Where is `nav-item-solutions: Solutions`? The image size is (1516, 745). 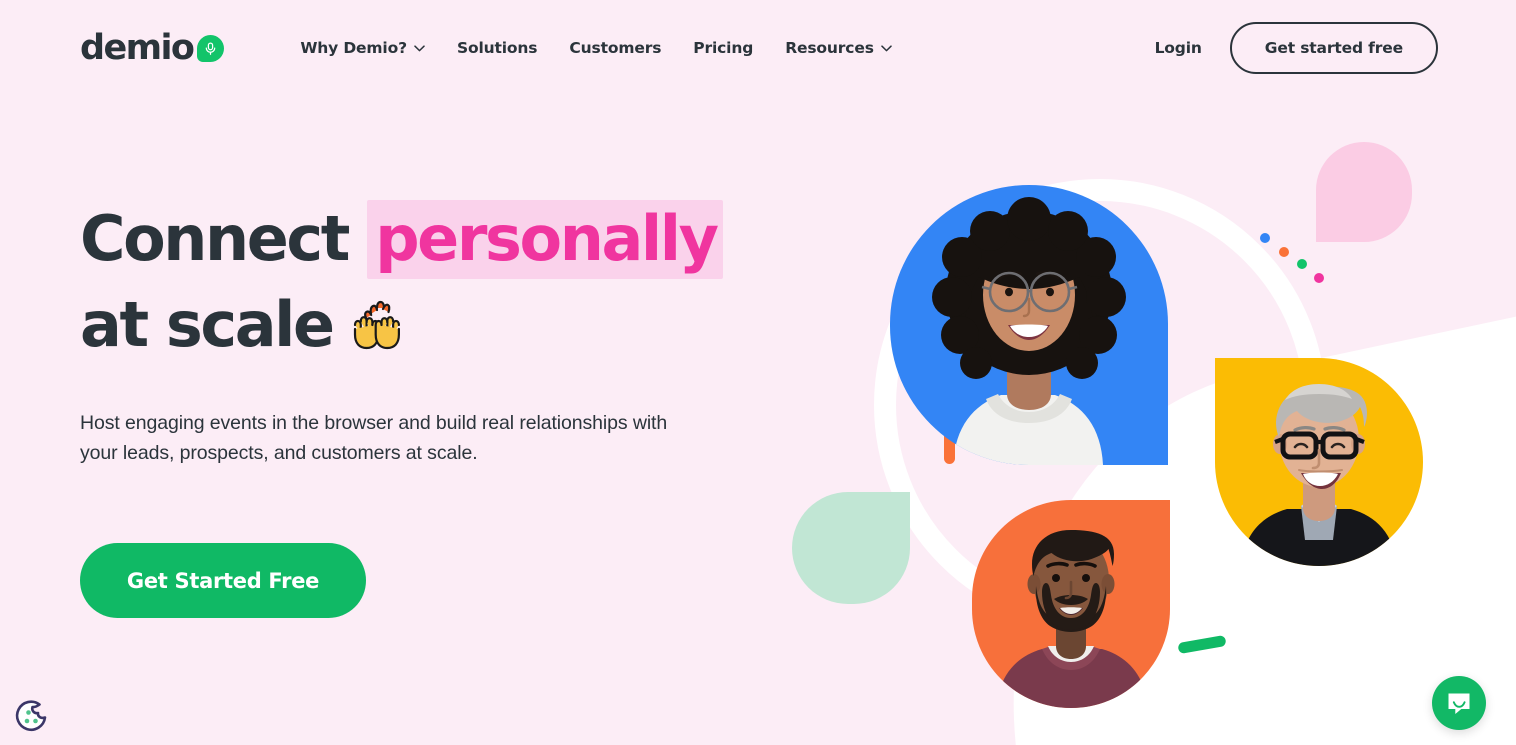
nav-item-solutions: Solutions is located at coordinates (497, 48).